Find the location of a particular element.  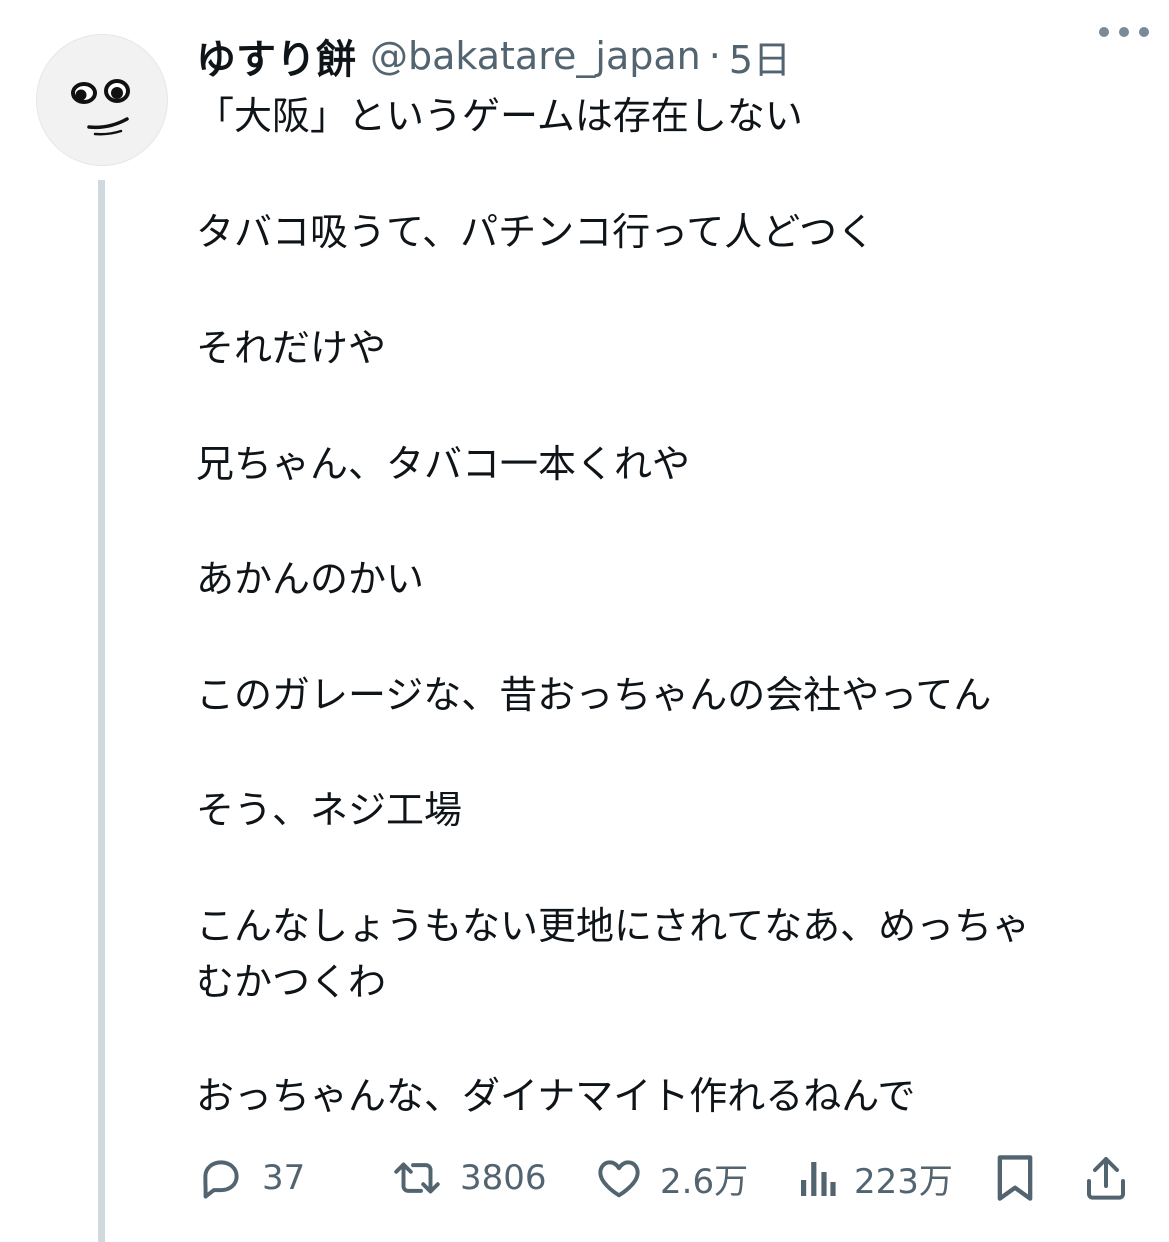

thread-line is located at coordinates (101, 711).